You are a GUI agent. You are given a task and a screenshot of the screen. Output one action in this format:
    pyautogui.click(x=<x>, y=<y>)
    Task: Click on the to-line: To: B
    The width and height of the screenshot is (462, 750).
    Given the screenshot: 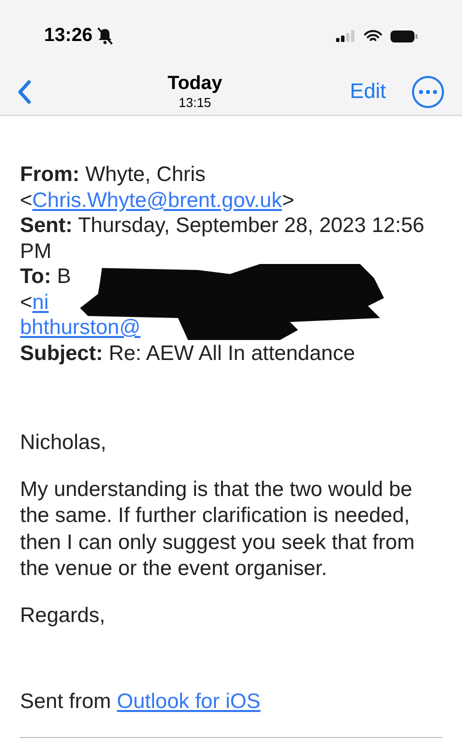 What is the action you would take?
    pyautogui.click(x=46, y=277)
    